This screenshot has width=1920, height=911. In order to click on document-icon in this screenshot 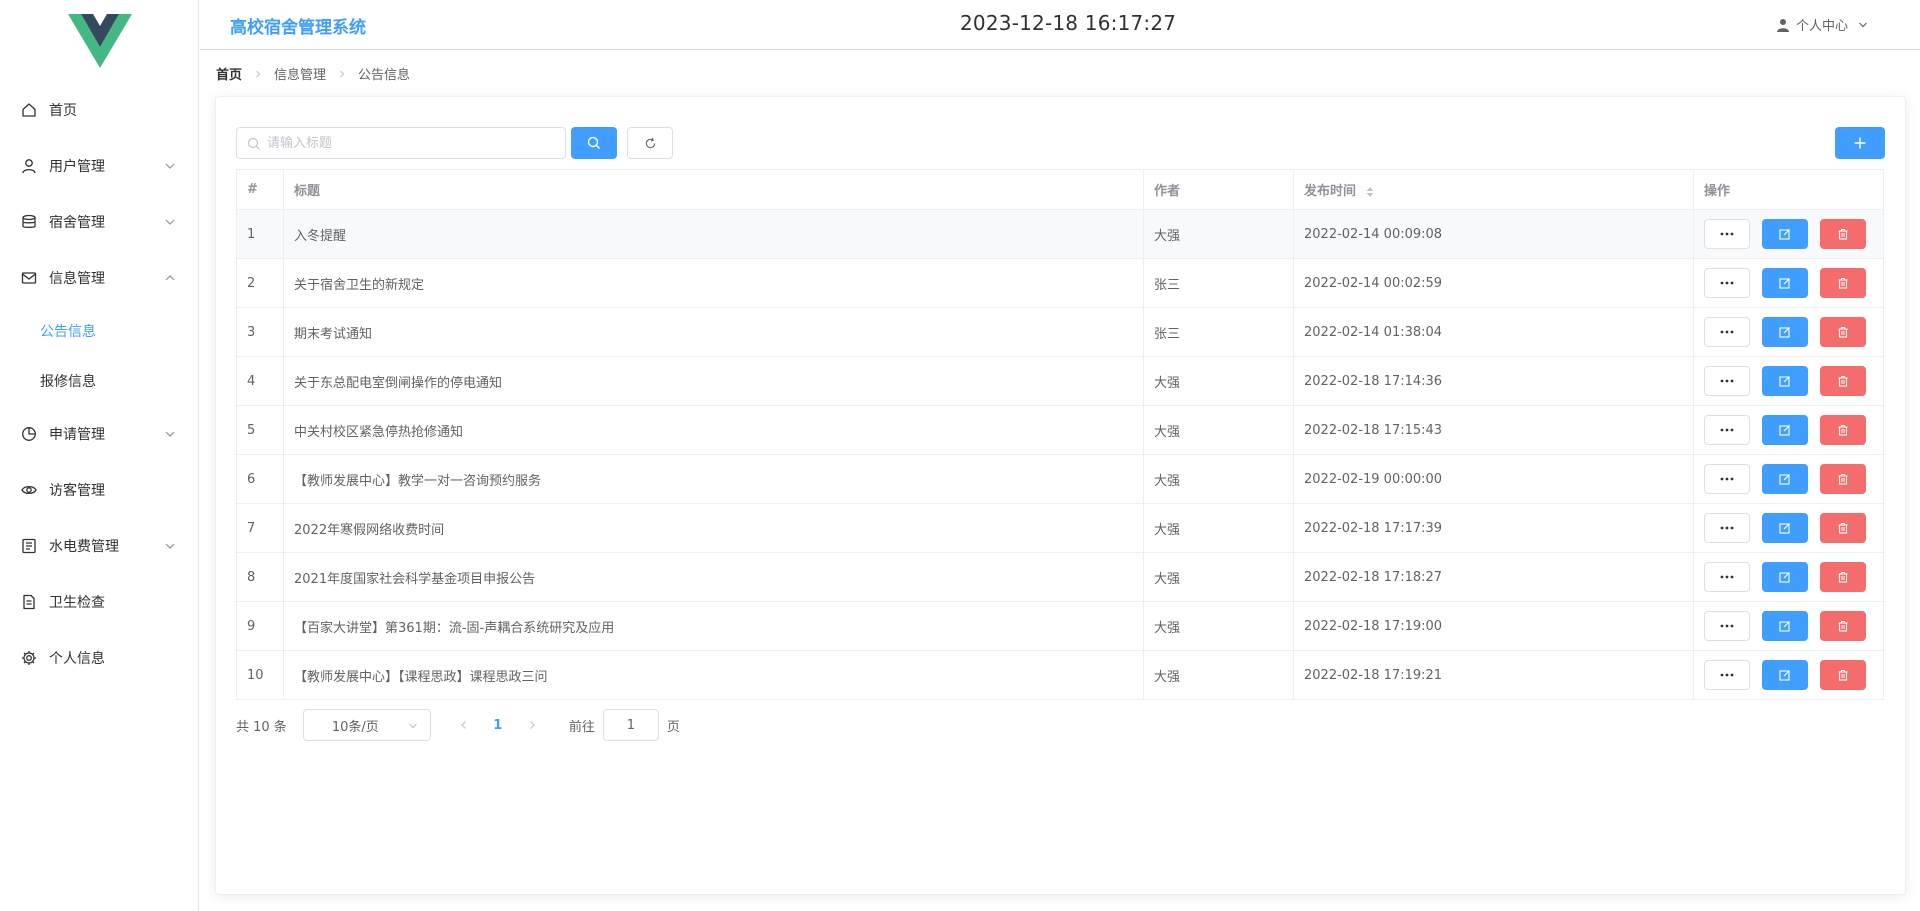, I will do `click(29, 602)`.